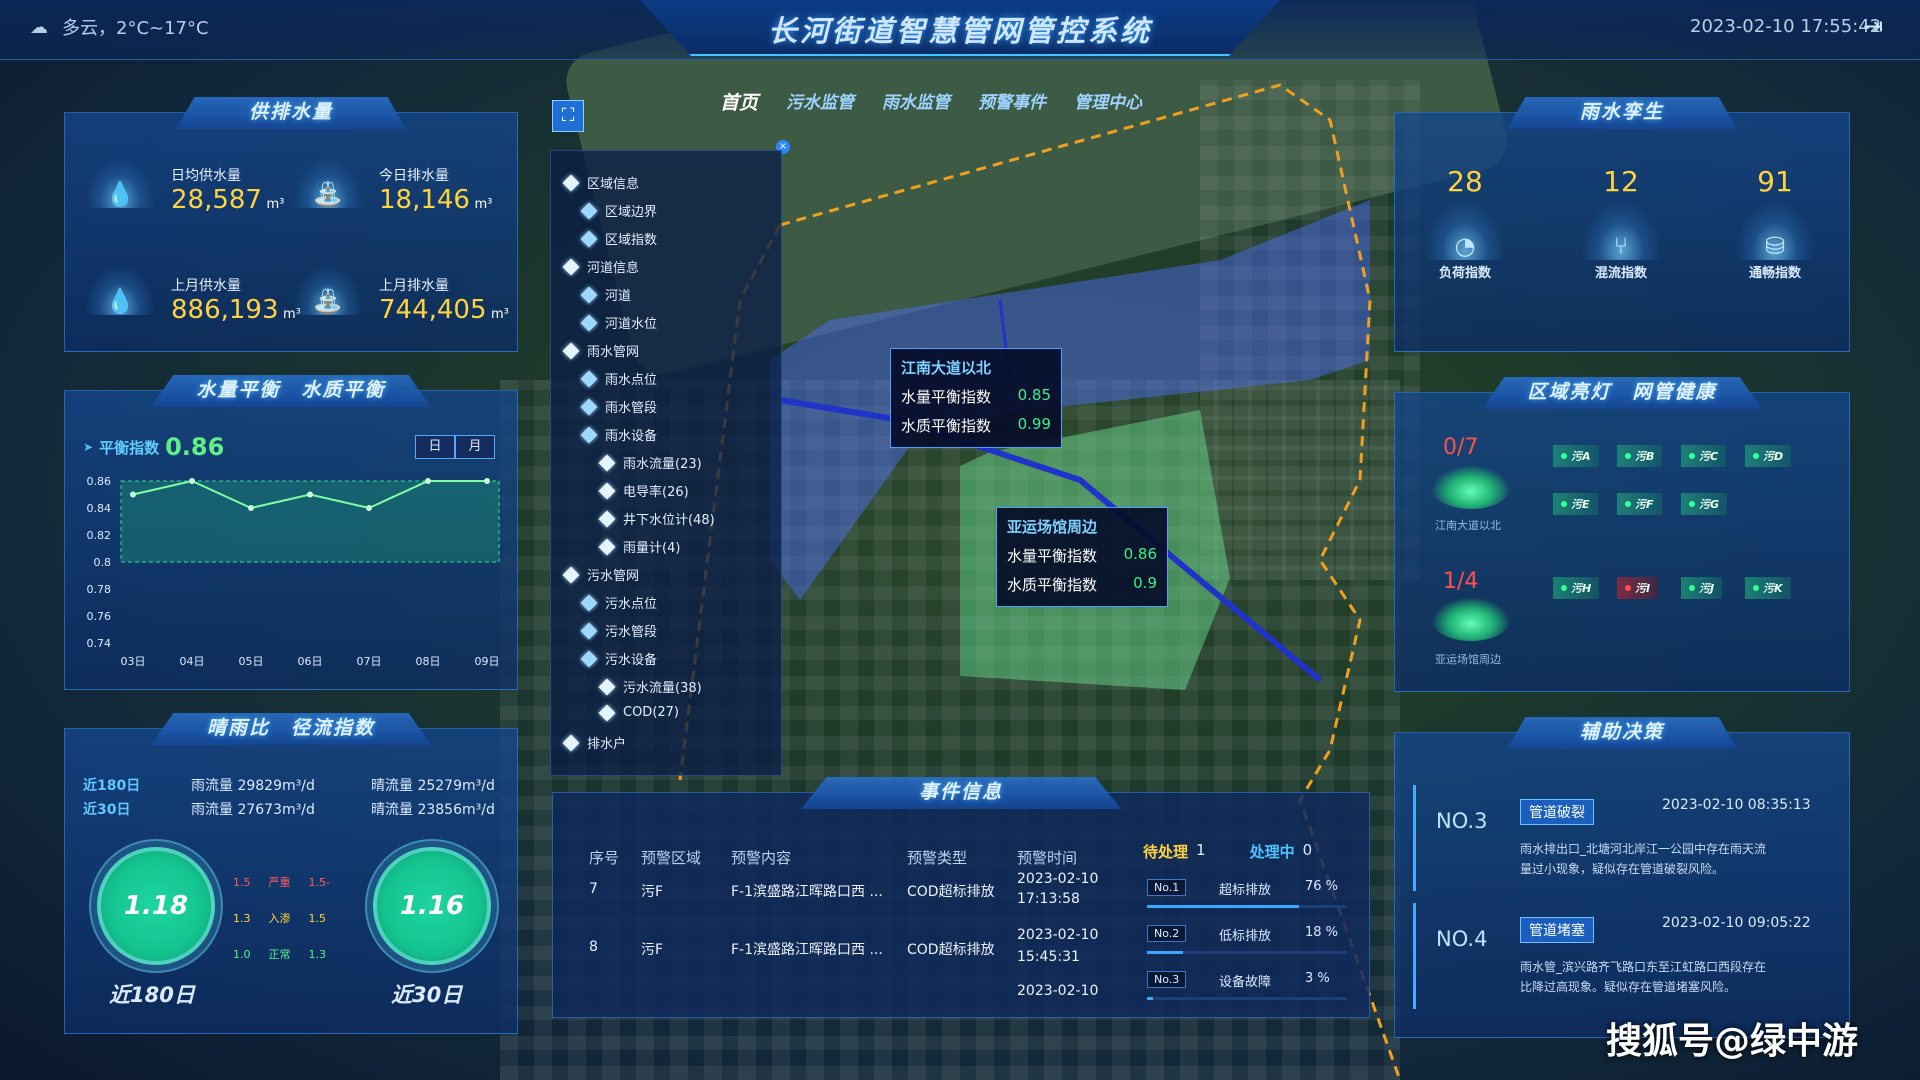 This screenshot has height=1080, width=1920. Describe the element at coordinates (1873, 26) in the screenshot. I see `logout-icon: ⇥` at that location.